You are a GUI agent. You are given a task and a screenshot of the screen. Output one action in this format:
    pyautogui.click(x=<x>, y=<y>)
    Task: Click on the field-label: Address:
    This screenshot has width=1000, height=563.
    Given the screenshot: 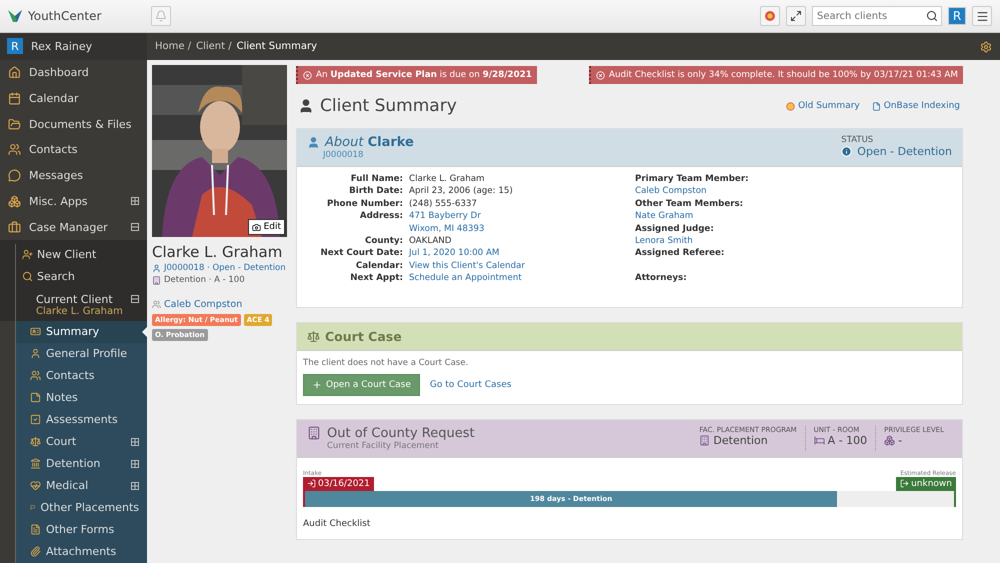 What is the action you would take?
    pyautogui.click(x=381, y=217)
    